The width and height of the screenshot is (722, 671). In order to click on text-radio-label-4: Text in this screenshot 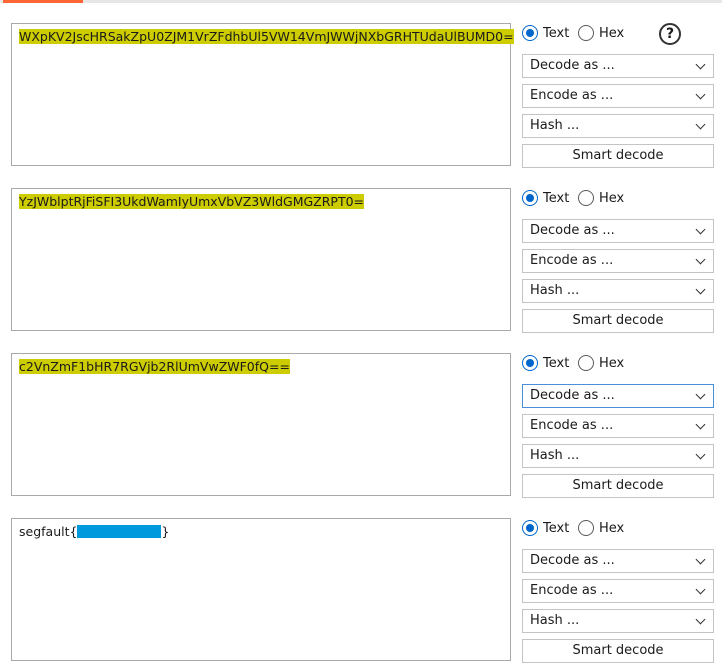, I will do `click(556, 528)`.